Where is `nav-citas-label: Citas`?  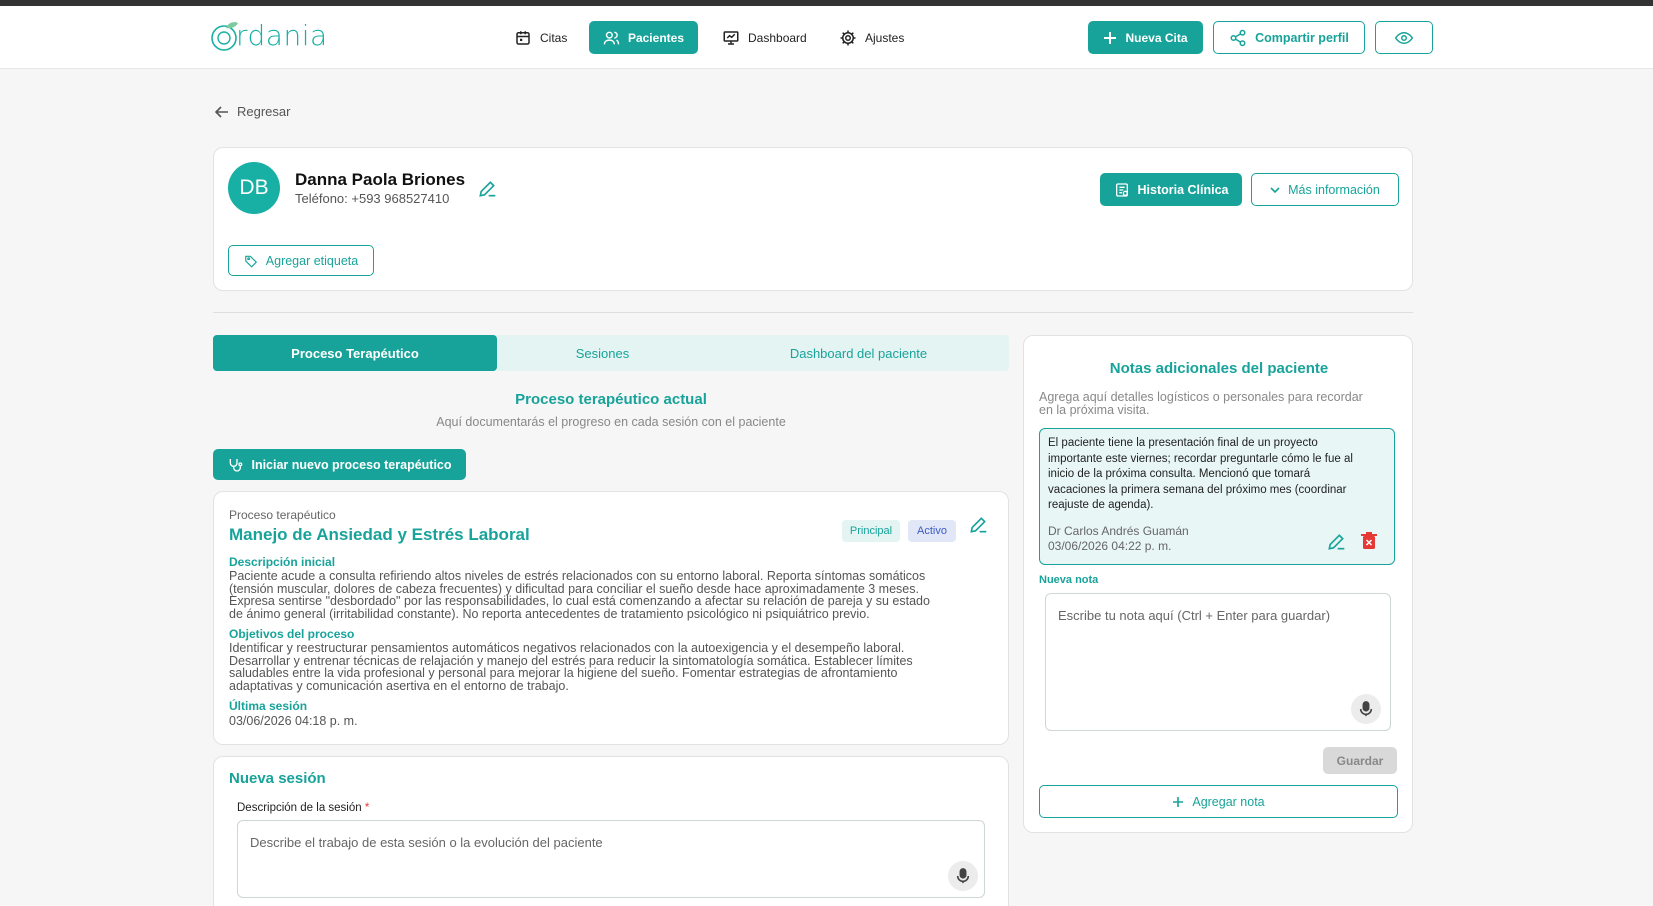
nav-citas-label: Citas is located at coordinates (554, 37).